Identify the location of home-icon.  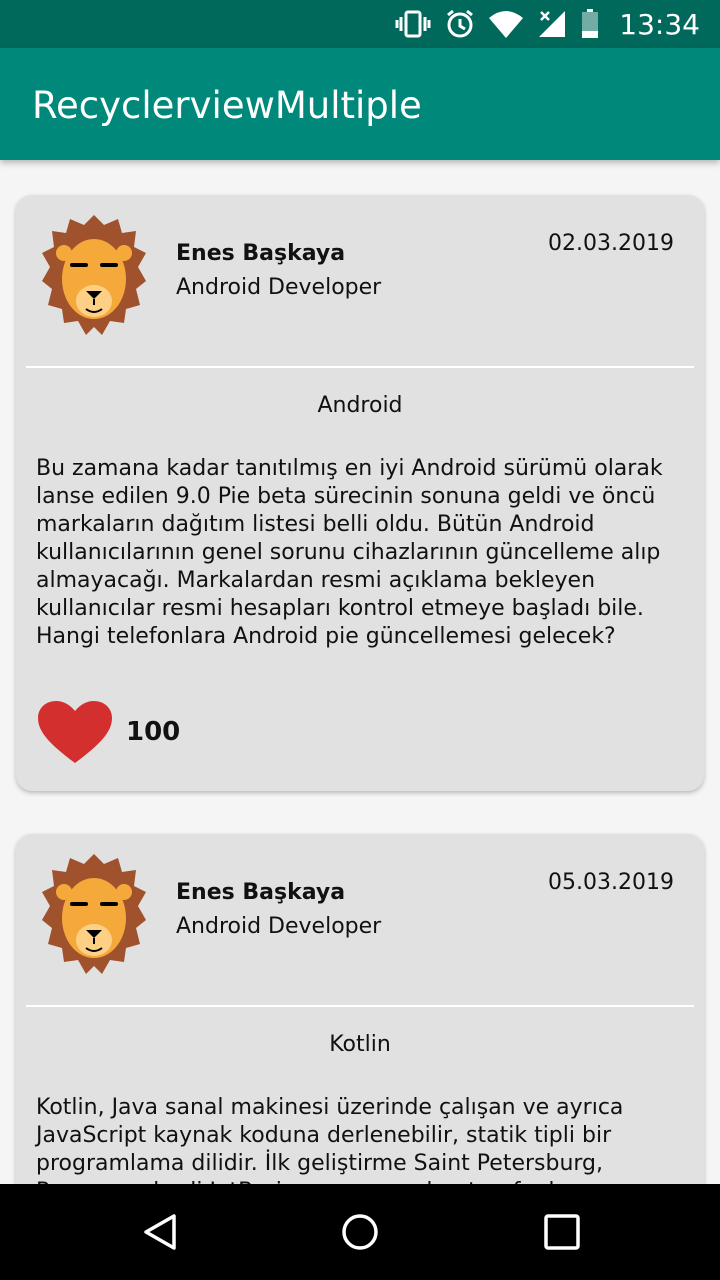
(360, 1232).